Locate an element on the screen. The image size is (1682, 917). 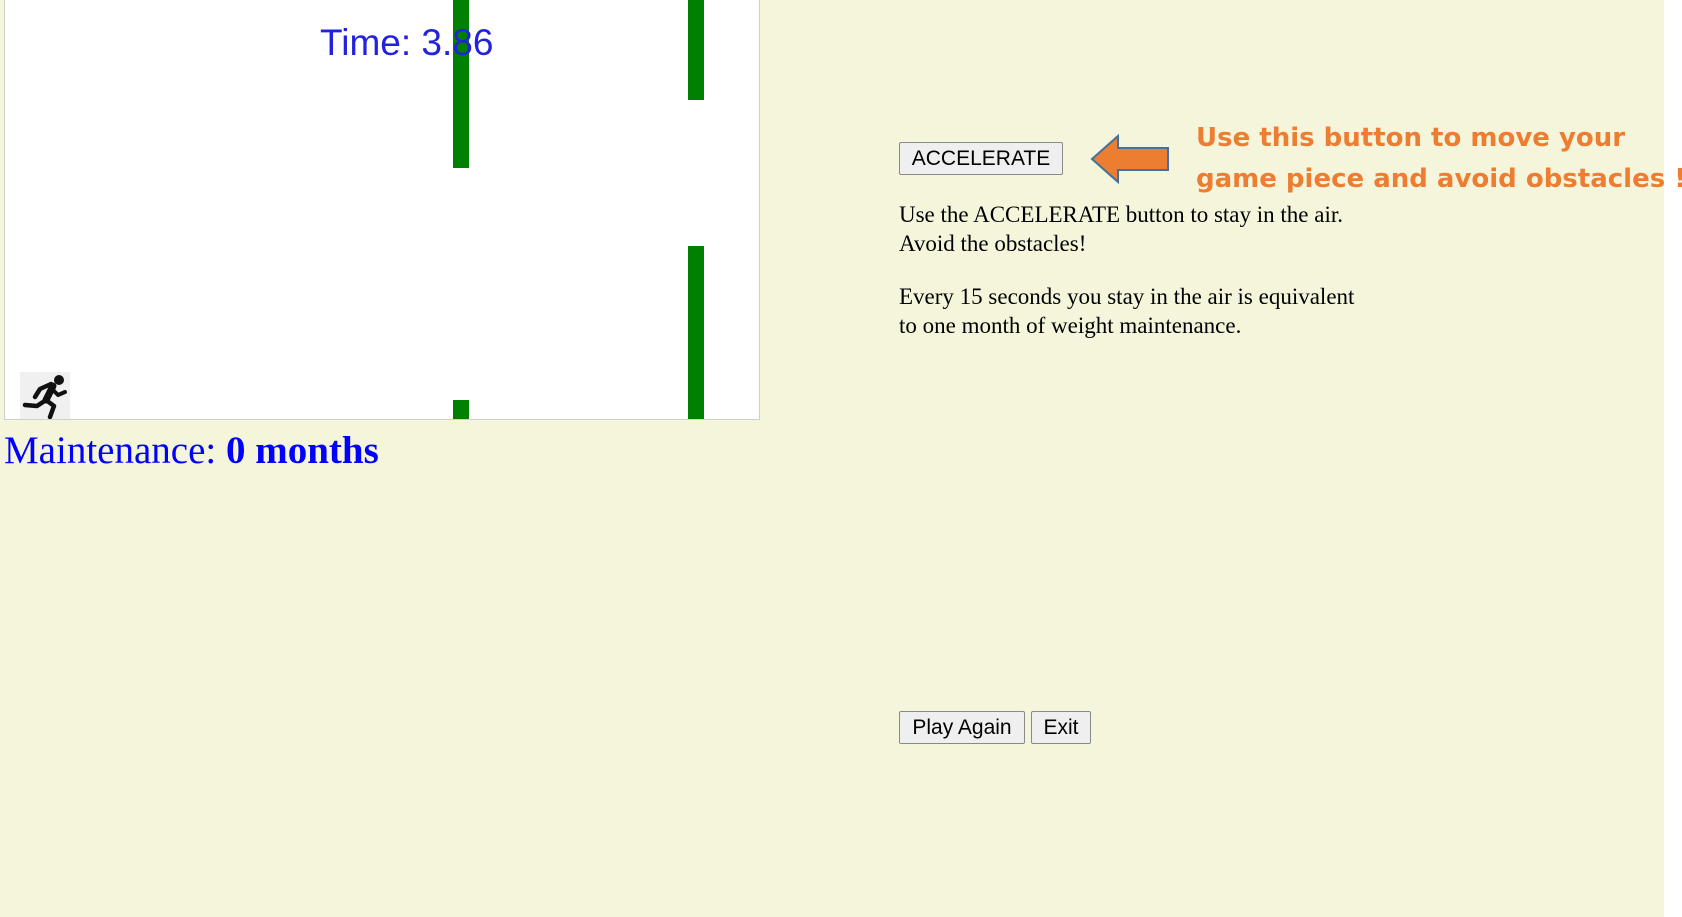
play-again-button: Play Again is located at coordinates (962, 727).